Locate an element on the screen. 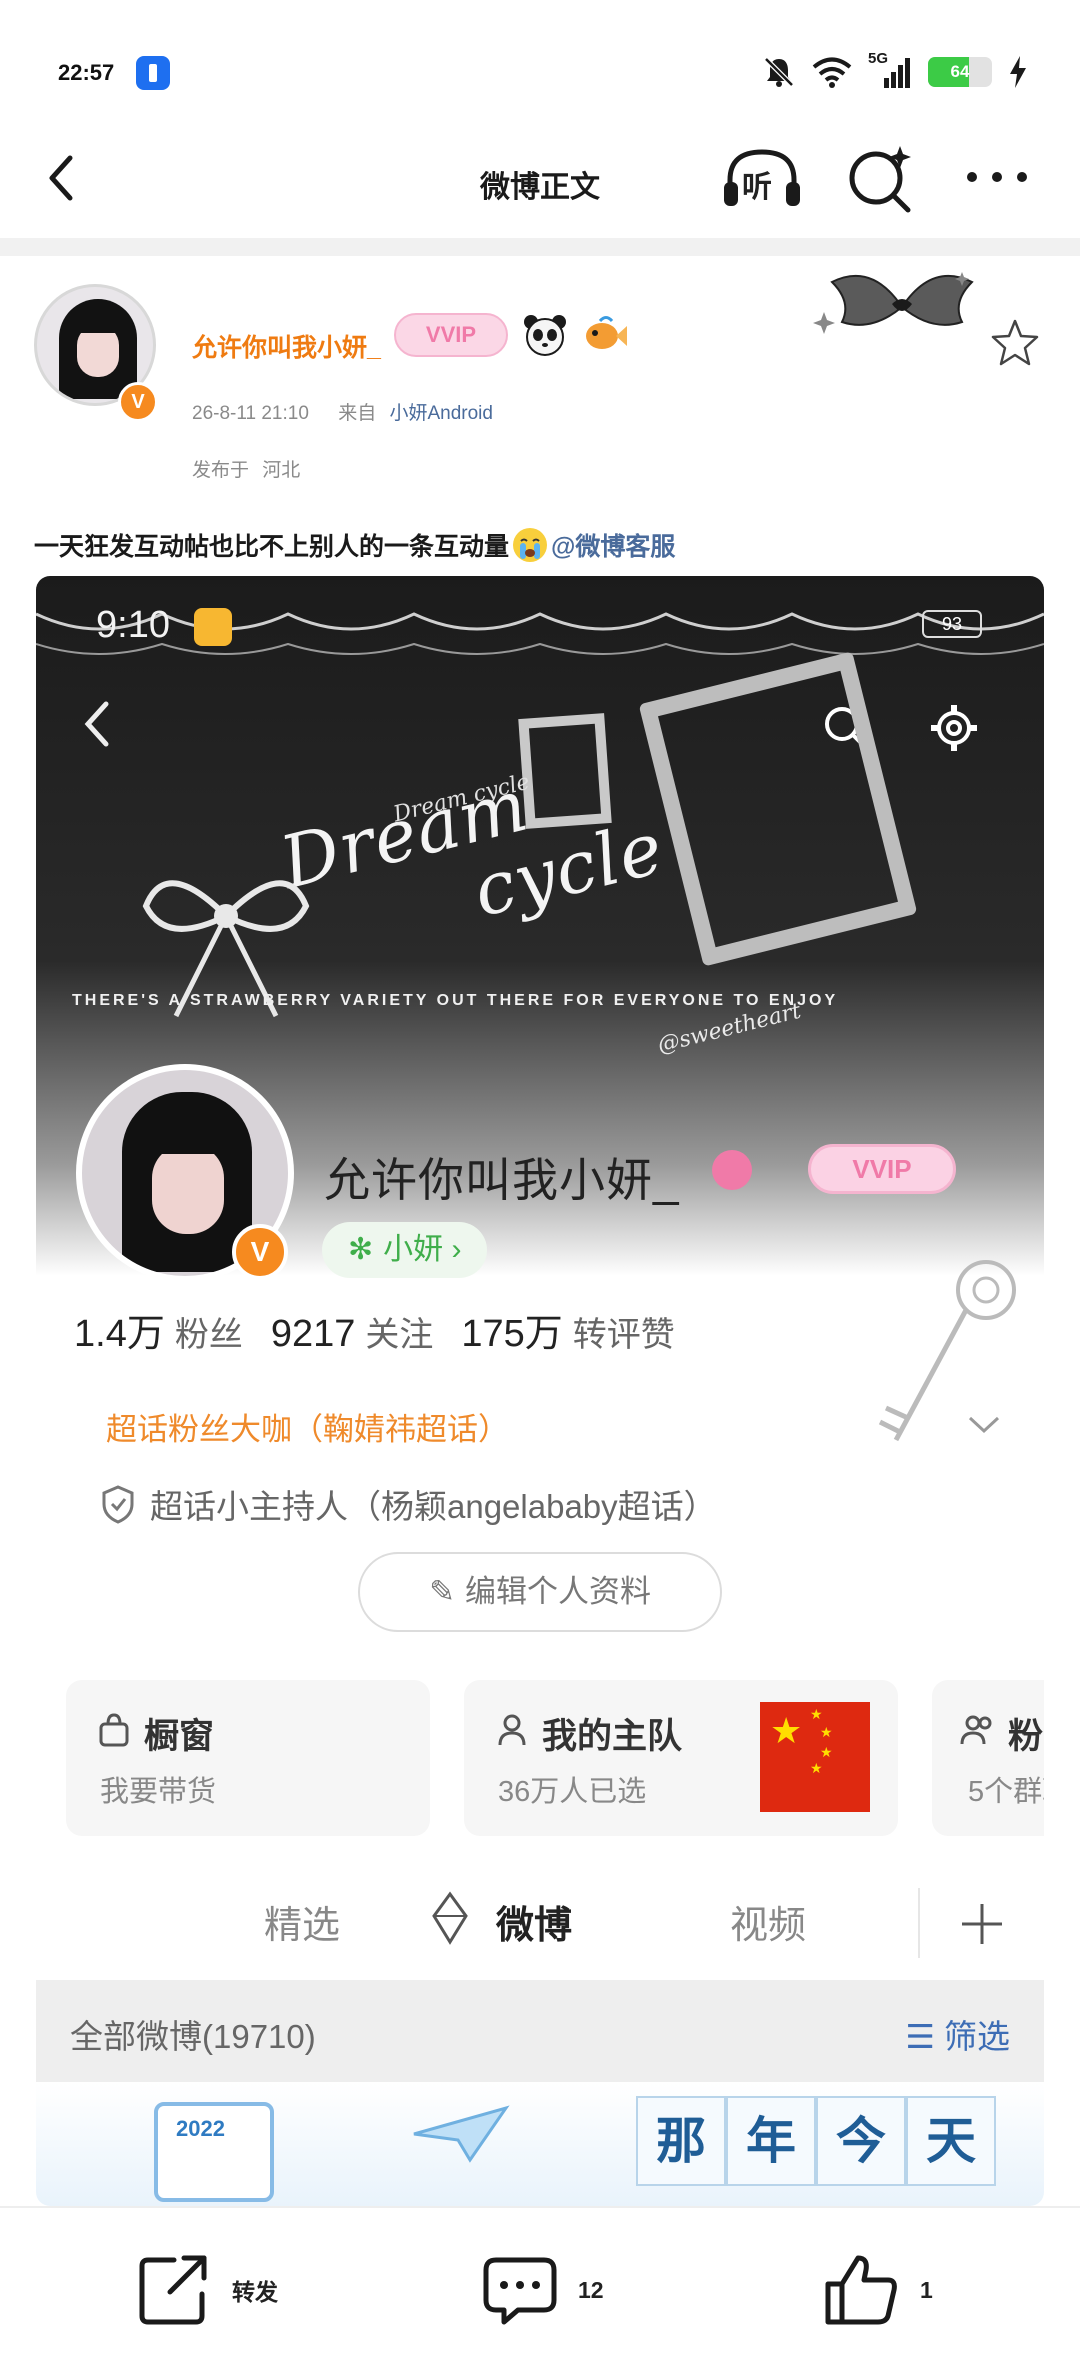 The image size is (1080, 2372). image-edit-profile-label: 编辑个人资料 is located at coordinates (557, 1591).